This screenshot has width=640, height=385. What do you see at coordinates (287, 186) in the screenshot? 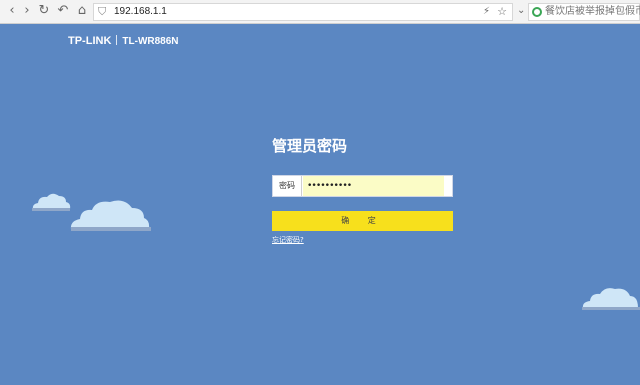
I see `password-label: 密码` at bounding box center [287, 186].